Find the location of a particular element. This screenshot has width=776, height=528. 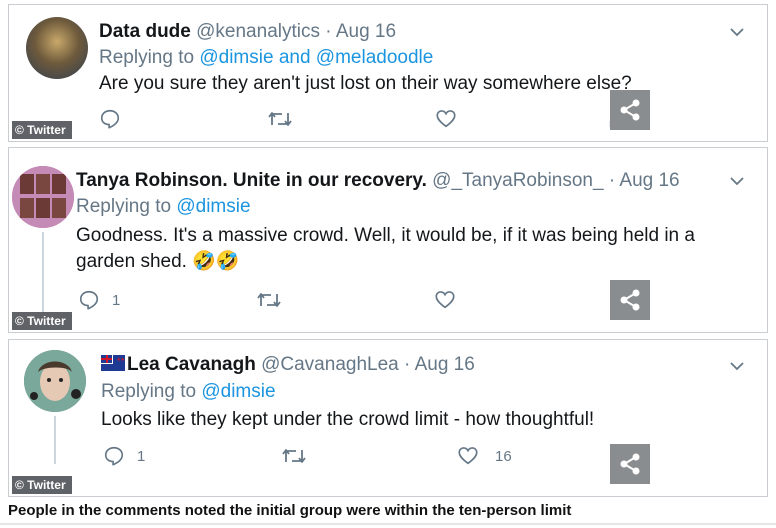

author-handle: @CavanaghLea is located at coordinates (330, 364).